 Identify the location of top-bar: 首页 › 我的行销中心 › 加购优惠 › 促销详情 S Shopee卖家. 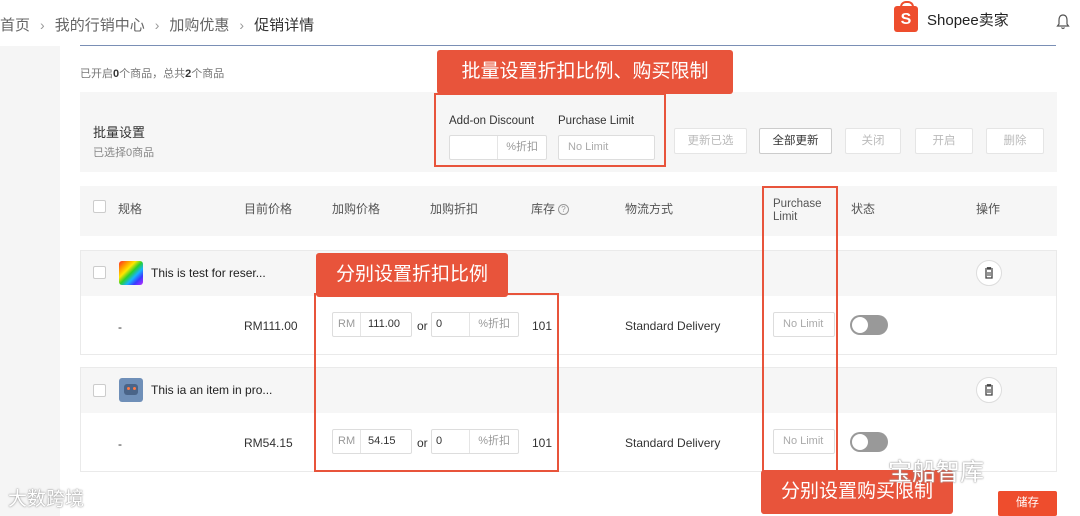
(540, 23).